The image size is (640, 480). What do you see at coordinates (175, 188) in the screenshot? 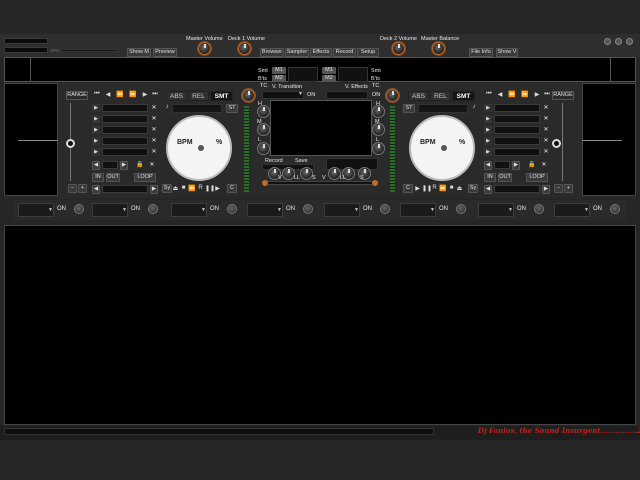
I see `eject-icon: ⏏` at bounding box center [175, 188].